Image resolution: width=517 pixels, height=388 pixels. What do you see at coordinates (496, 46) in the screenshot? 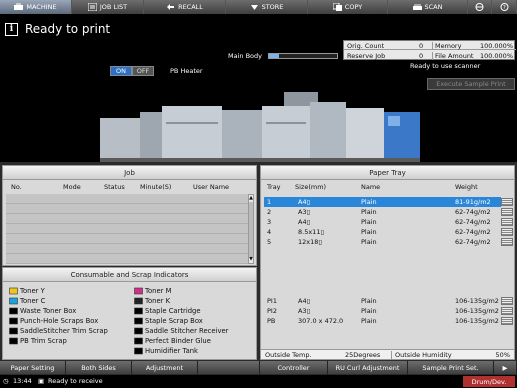
I see `memory-value: 100.000%` at bounding box center [496, 46].